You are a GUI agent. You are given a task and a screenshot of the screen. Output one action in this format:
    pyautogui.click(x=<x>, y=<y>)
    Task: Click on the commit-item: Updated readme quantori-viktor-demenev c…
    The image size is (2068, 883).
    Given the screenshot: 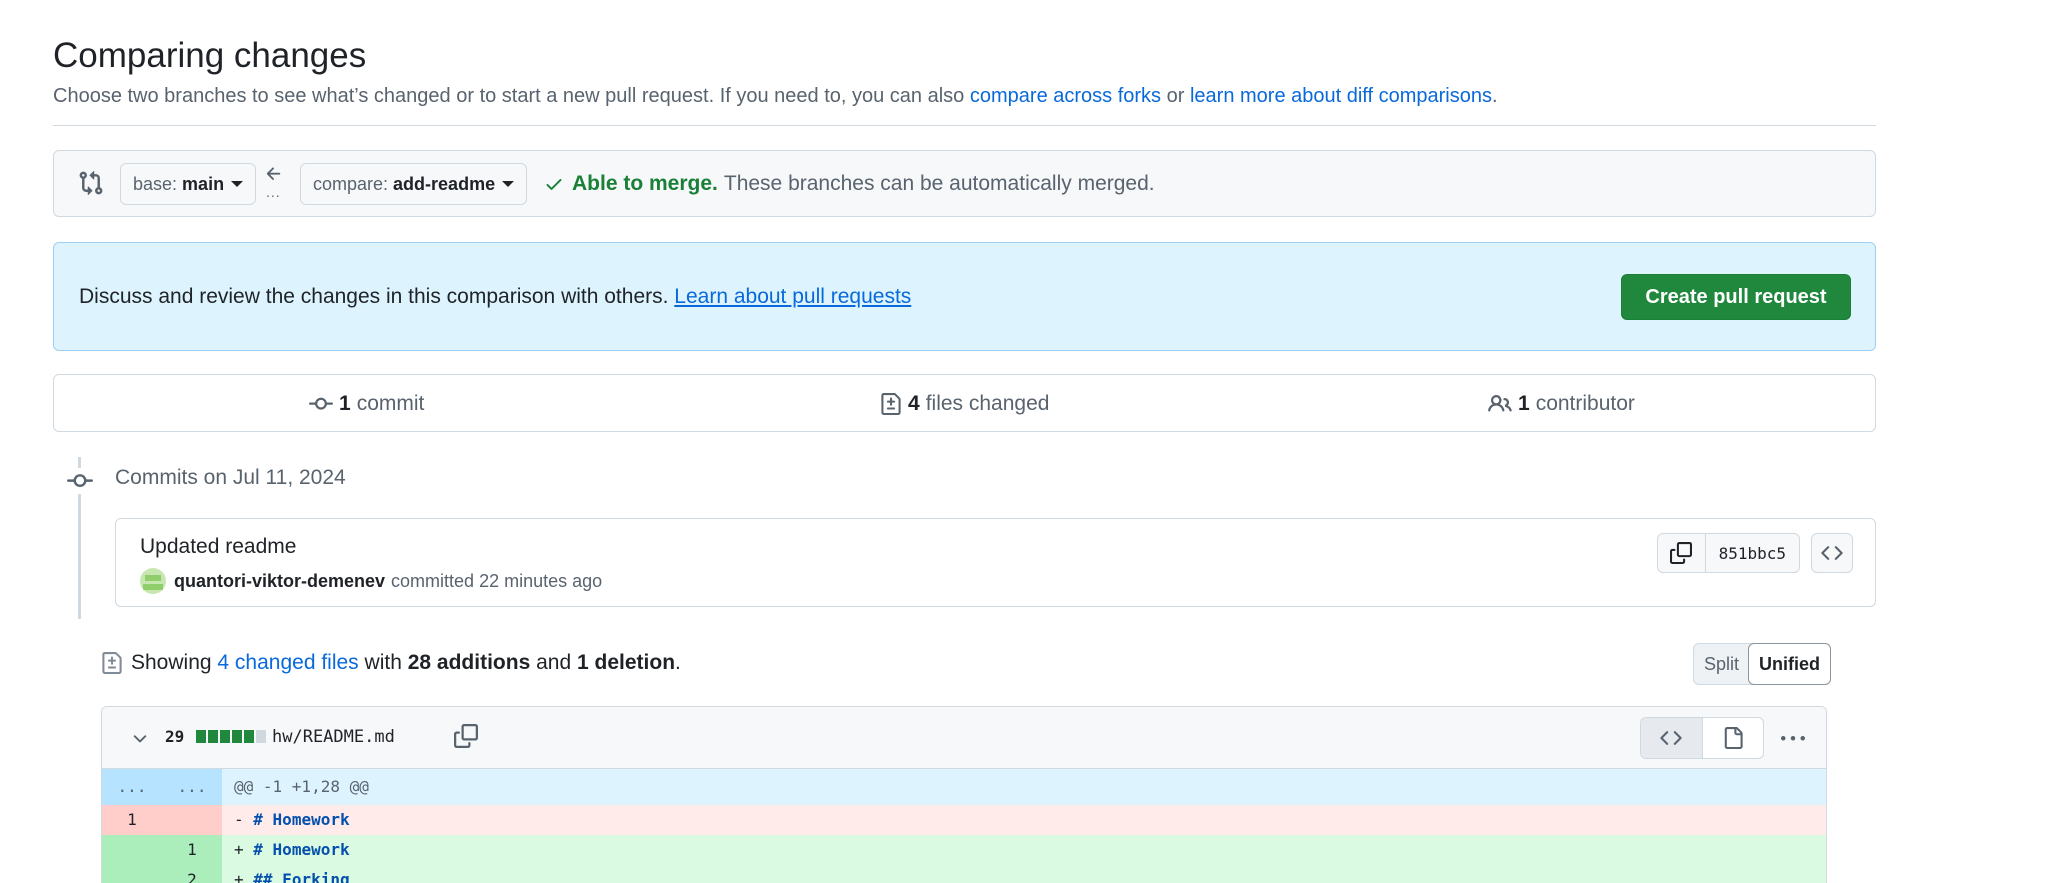 What is the action you would take?
    pyautogui.click(x=995, y=562)
    